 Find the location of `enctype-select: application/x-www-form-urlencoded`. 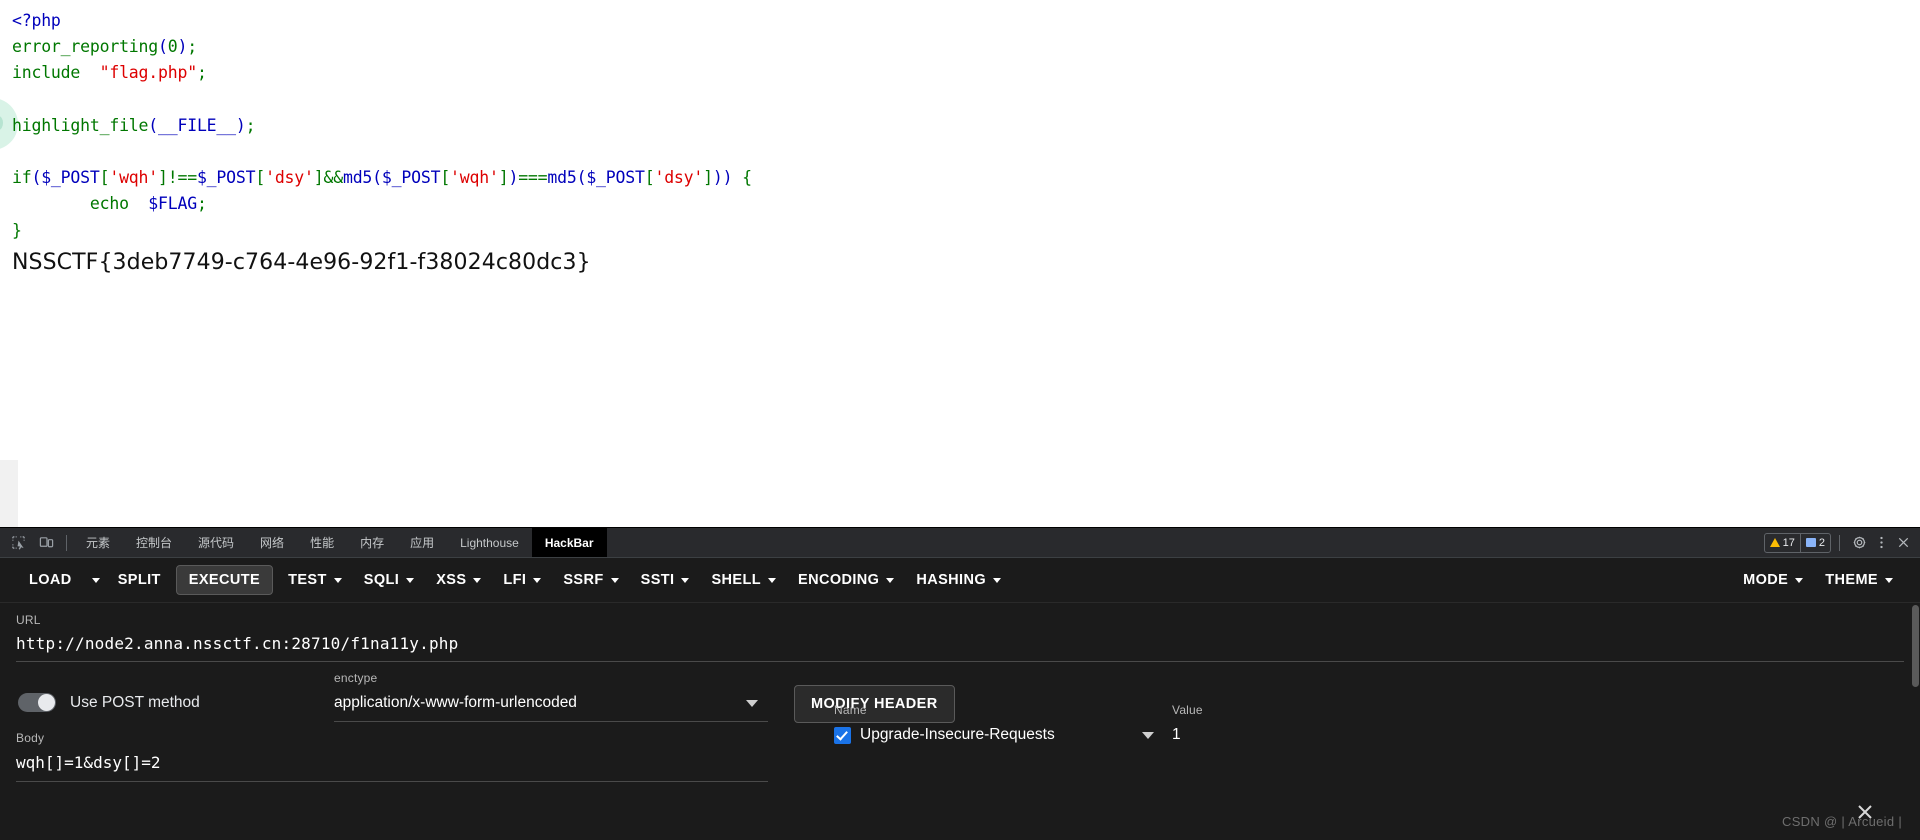

enctype-select: application/x-www-form-urlencoded is located at coordinates (551, 708).